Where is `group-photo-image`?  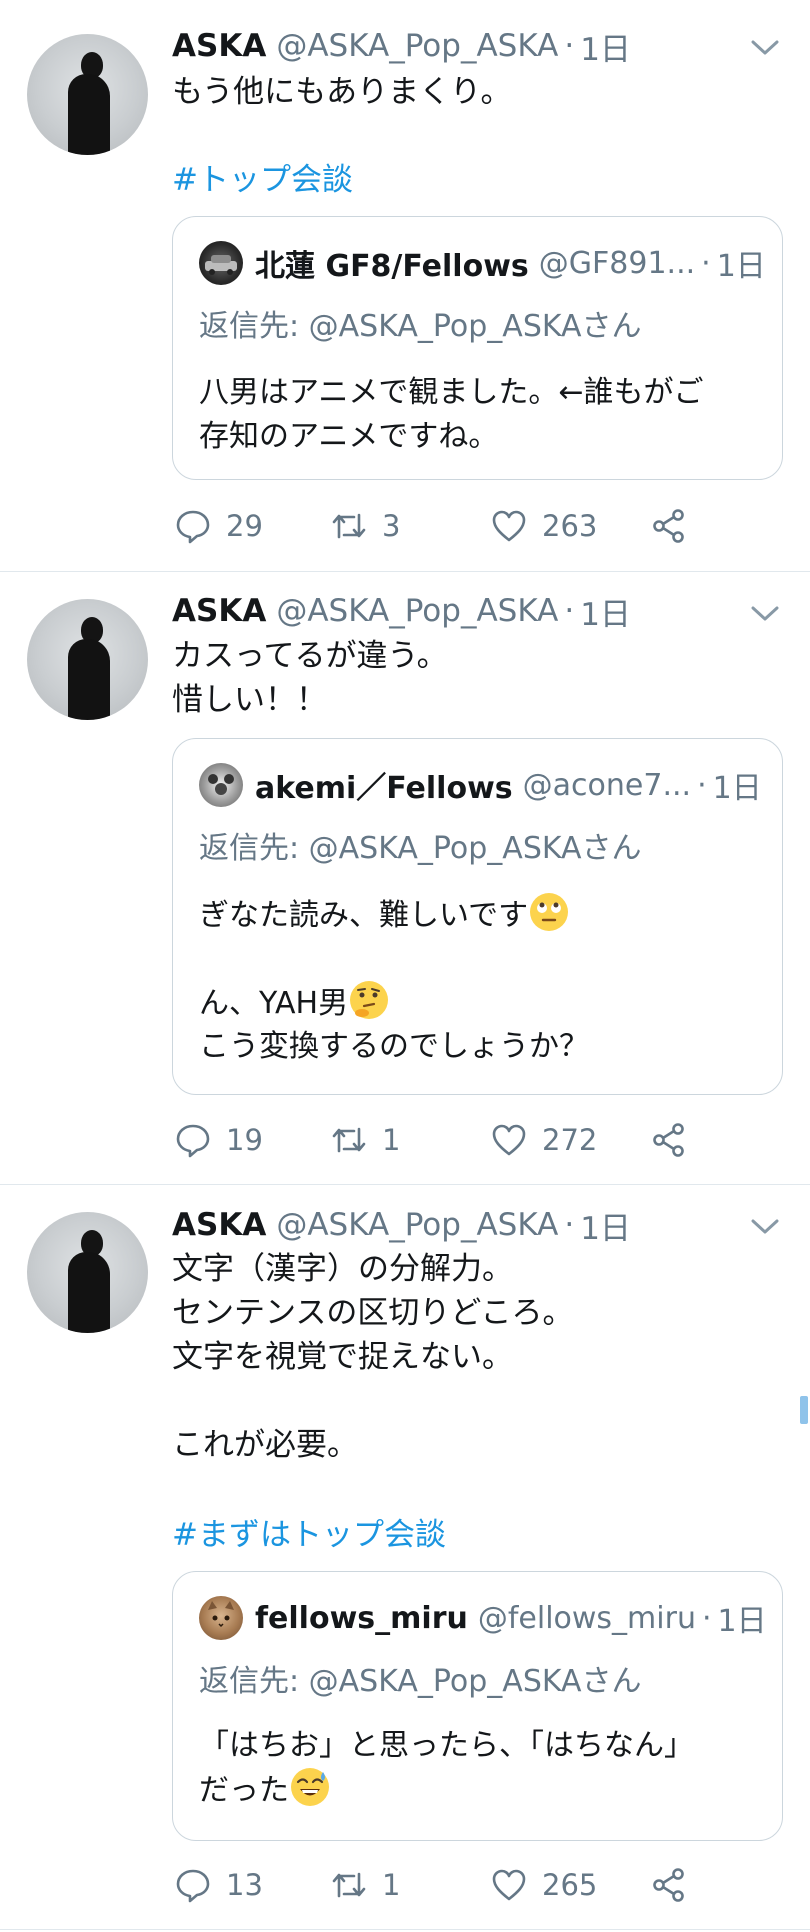 group-photo-image is located at coordinates (221, 784).